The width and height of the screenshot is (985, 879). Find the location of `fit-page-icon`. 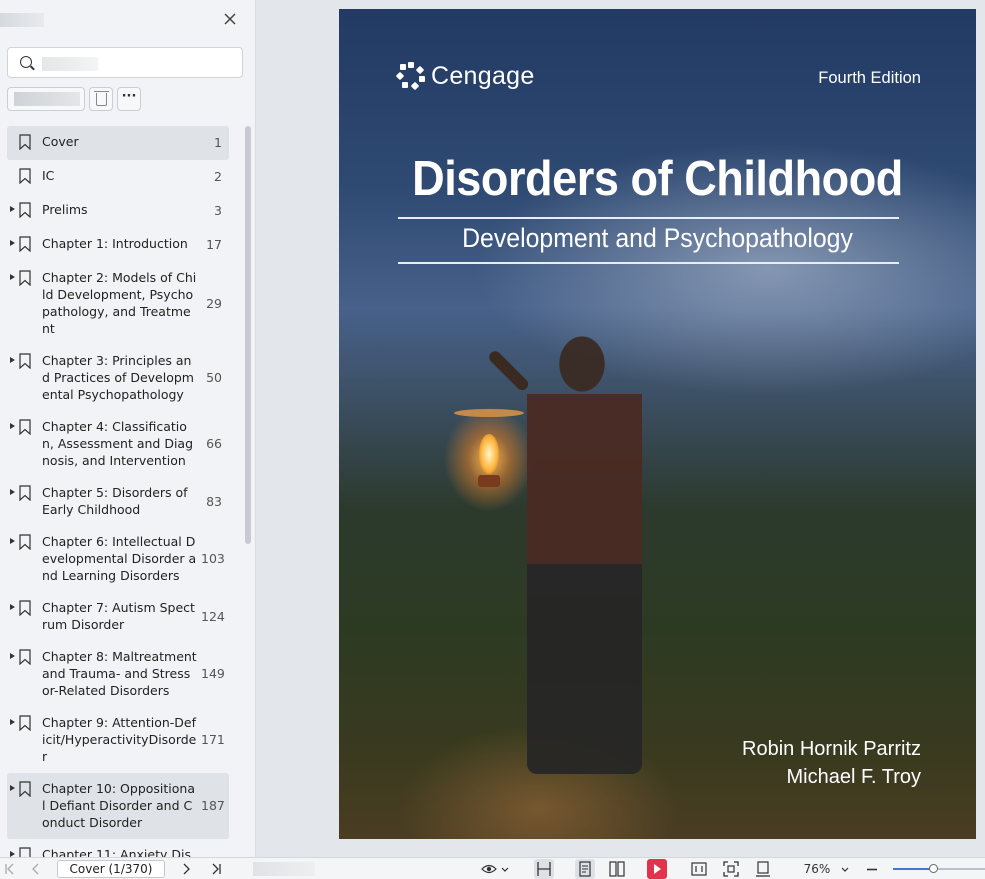

fit-page-icon is located at coordinates (763, 869).